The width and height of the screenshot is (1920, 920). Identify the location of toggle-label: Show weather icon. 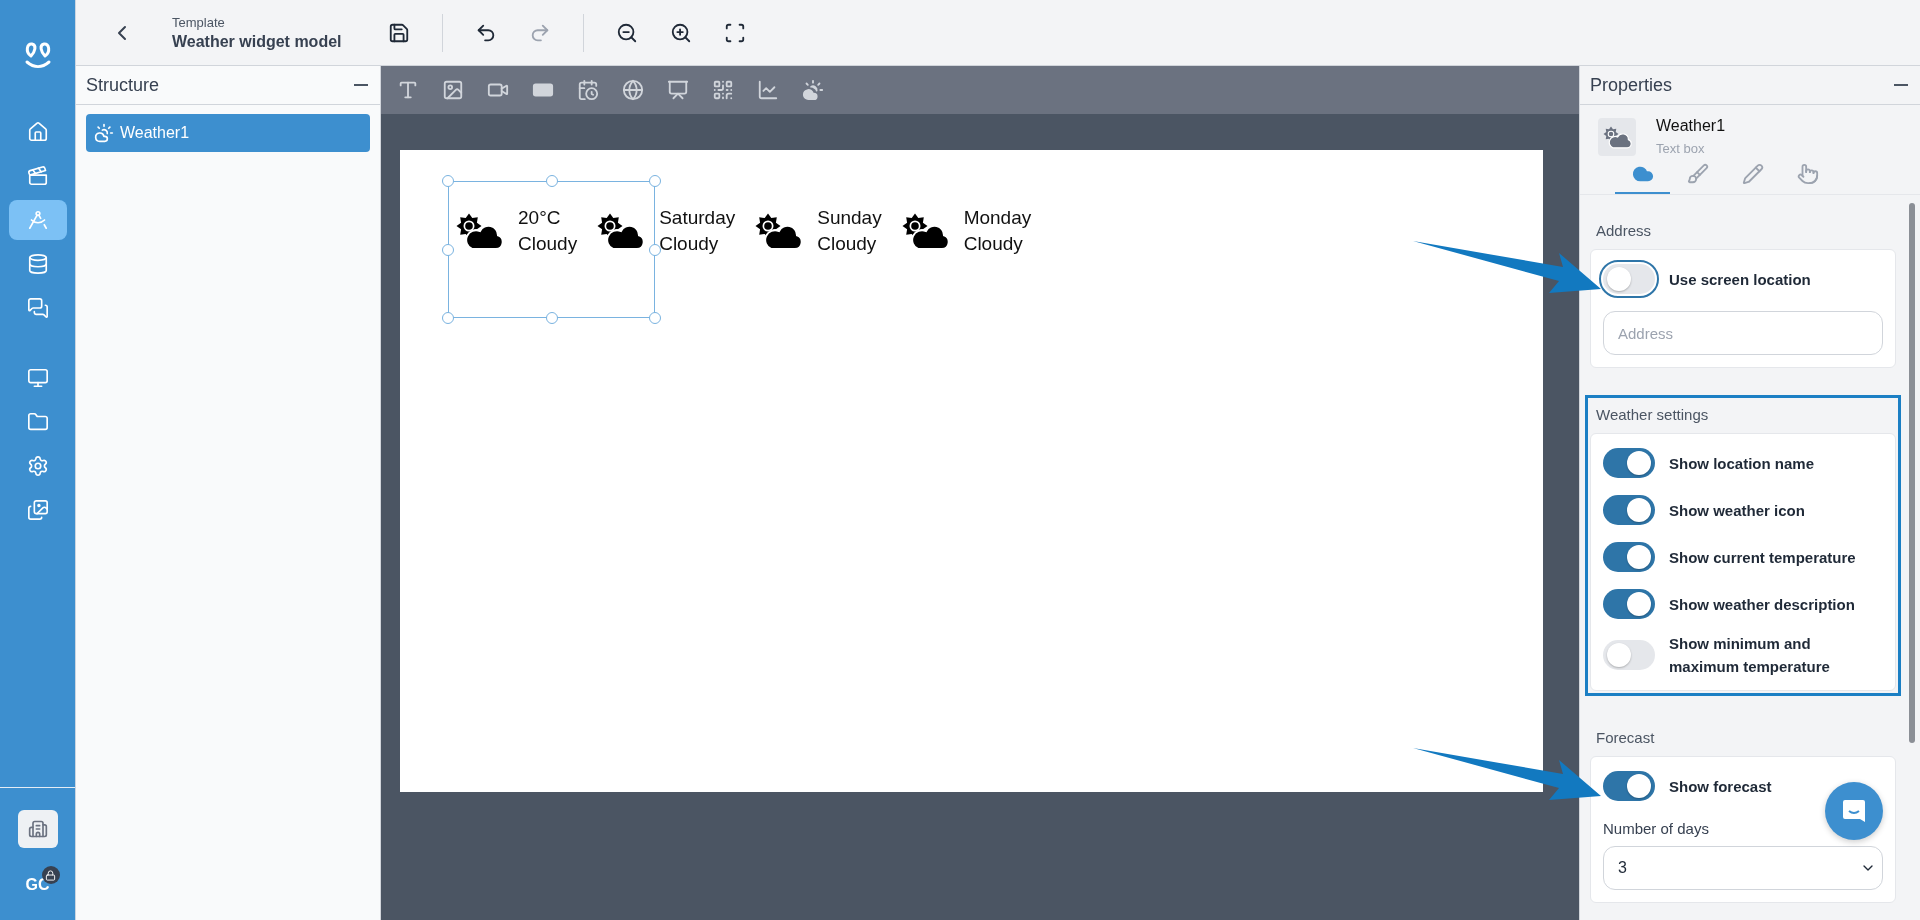
(1737, 510).